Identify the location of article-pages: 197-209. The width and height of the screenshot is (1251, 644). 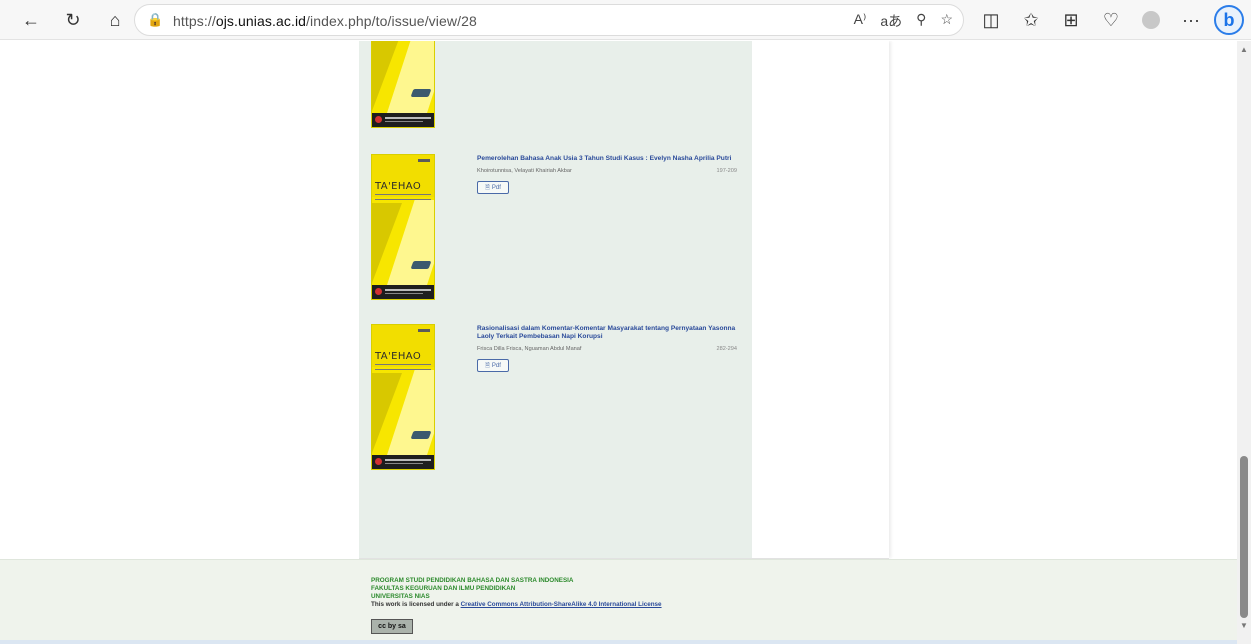
(726, 171).